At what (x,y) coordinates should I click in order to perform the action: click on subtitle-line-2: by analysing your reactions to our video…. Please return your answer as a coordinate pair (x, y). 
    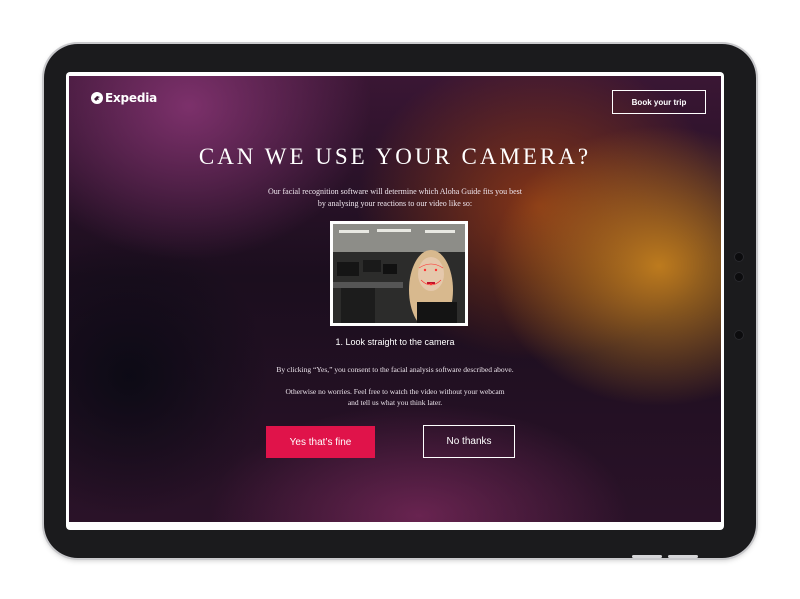
    Looking at the image, I should click on (395, 203).